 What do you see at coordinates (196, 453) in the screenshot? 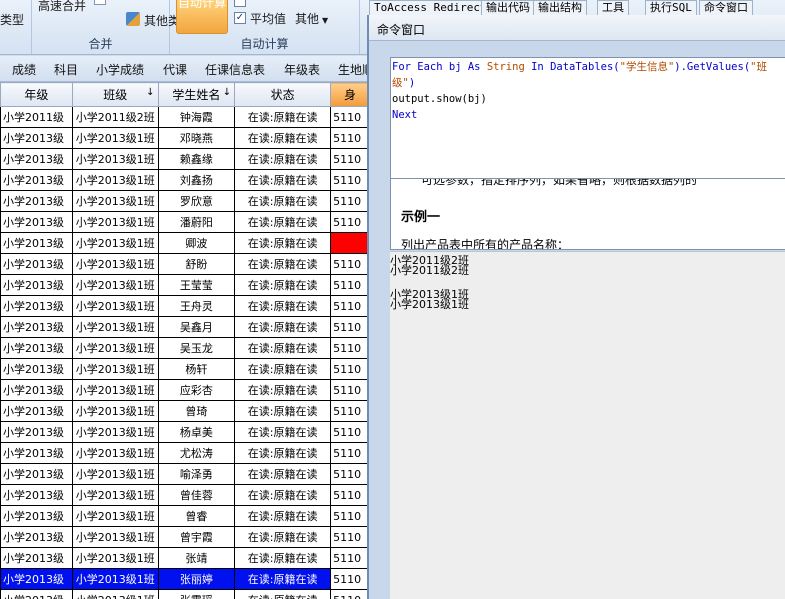
I see `cell-student-name: 尤松涛` at bounding box center [196, 453].